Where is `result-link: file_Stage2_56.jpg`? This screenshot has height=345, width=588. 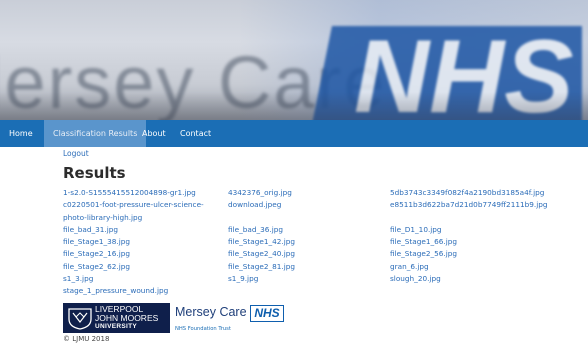 result-link: file_Stage2_56.jpg is located at coordinates (469, 254).